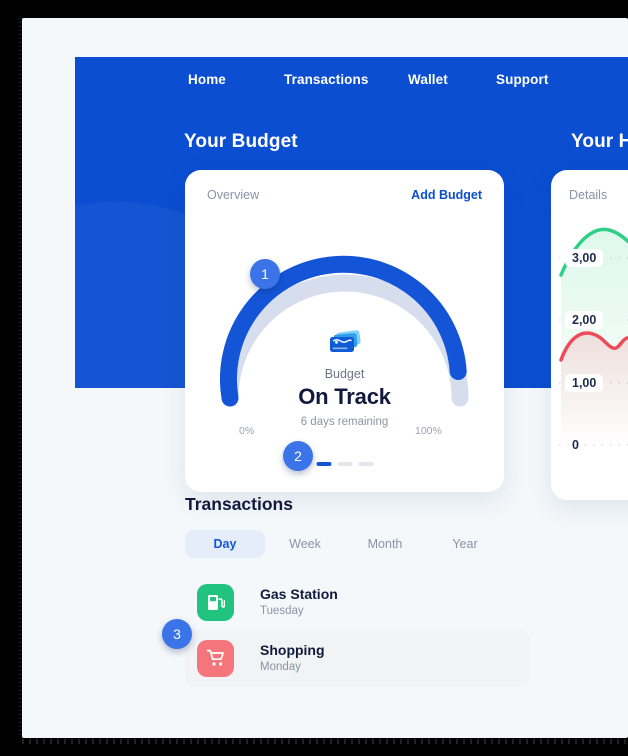 This screenshot has height=756, width=628. Describe the element at coordinates (588, 195) in the screenshot. I see `history-card-label: Details` at that location.